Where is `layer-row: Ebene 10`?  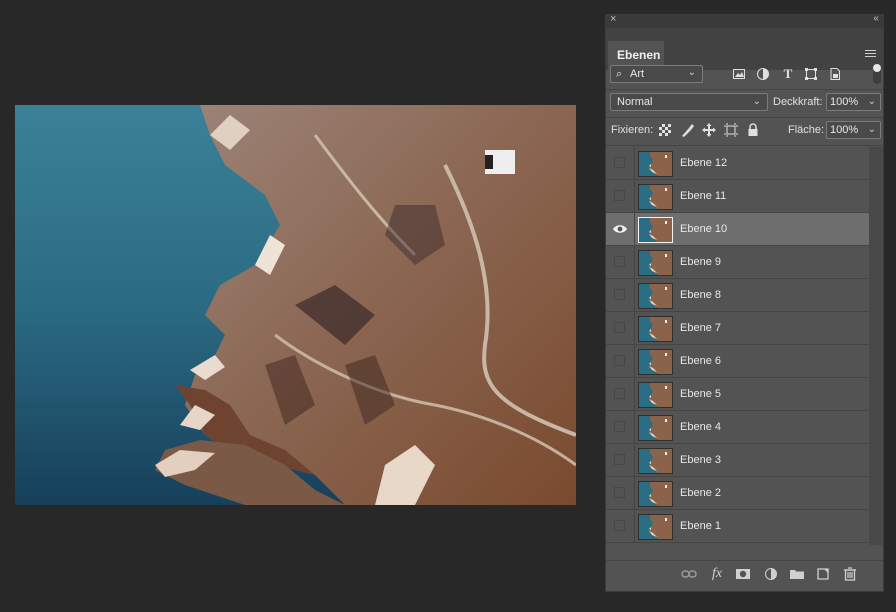
layer-row: Ebene 10 is located at coordinates (737, 229).